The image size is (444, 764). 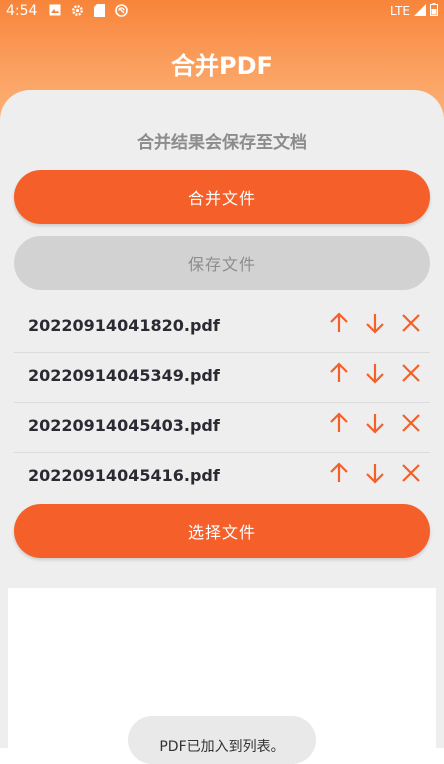 I want to click on status-notification-icons, so click(x=88, y=10).